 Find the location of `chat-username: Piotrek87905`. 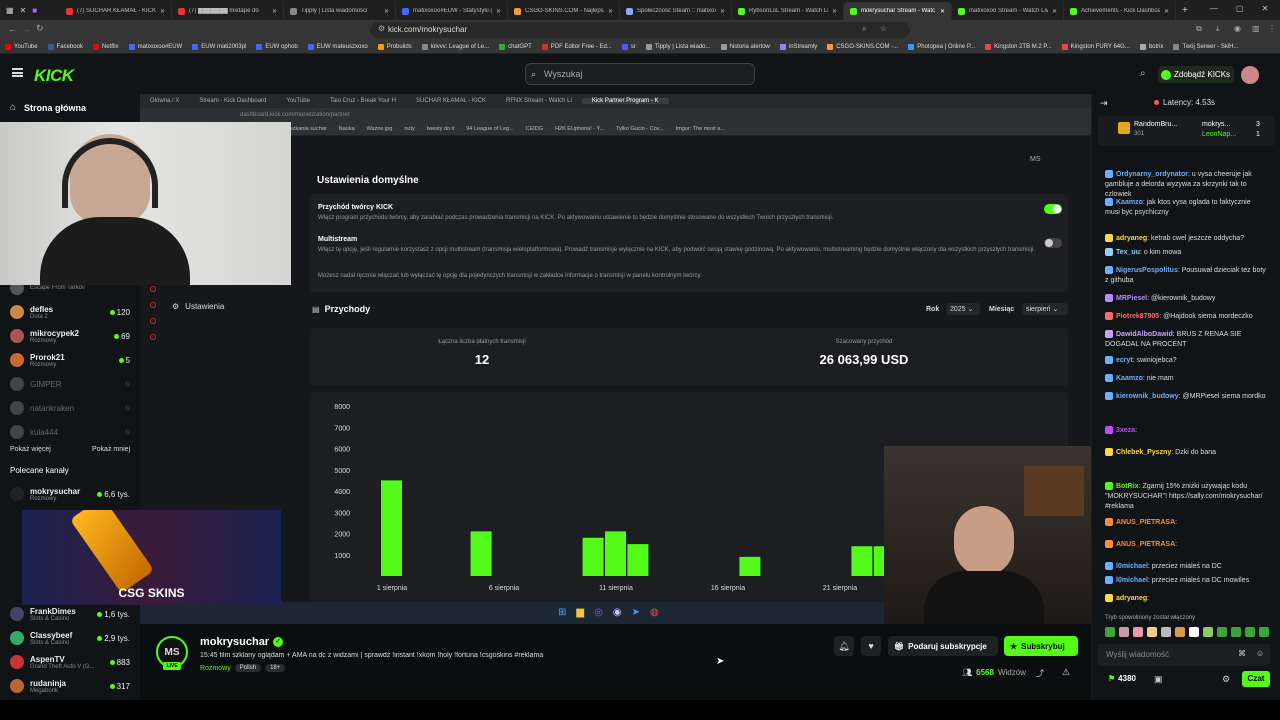

chat-username: Piotrek87905 is located at coordinates (1137, 316).